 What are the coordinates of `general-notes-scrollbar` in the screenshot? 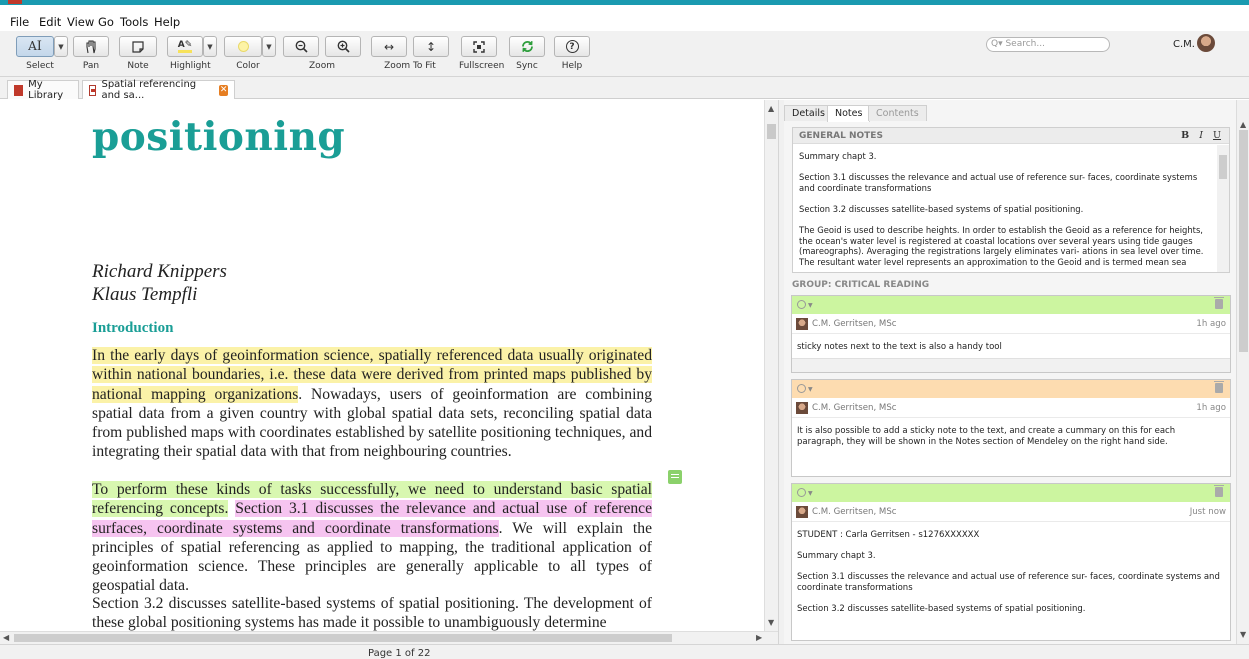 It's located at (1223, 208).